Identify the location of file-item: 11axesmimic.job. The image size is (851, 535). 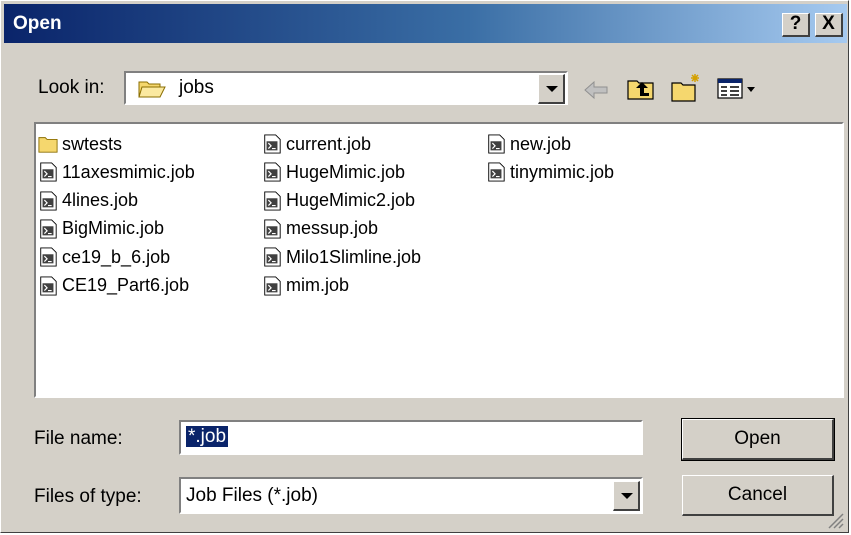
(116, 172).